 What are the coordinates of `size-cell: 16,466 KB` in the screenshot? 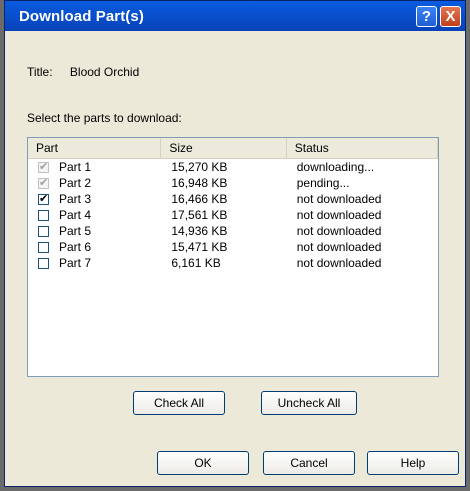 It's located at (199, 199).